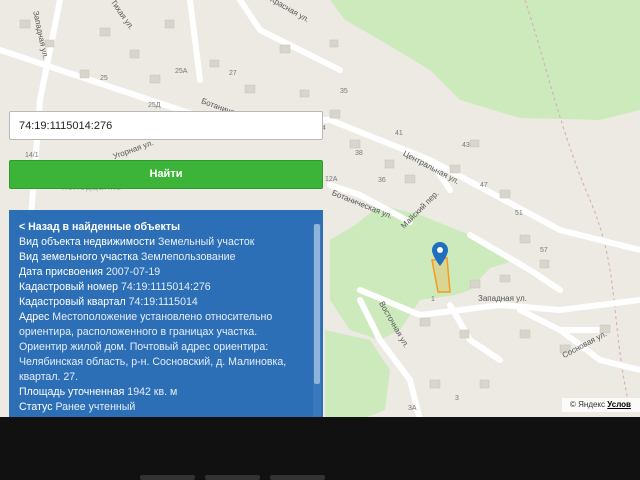 Image resolution: width=640 pixels, height=480 pixels. I want to click on scrollbar-thumb, so click(317, 304).